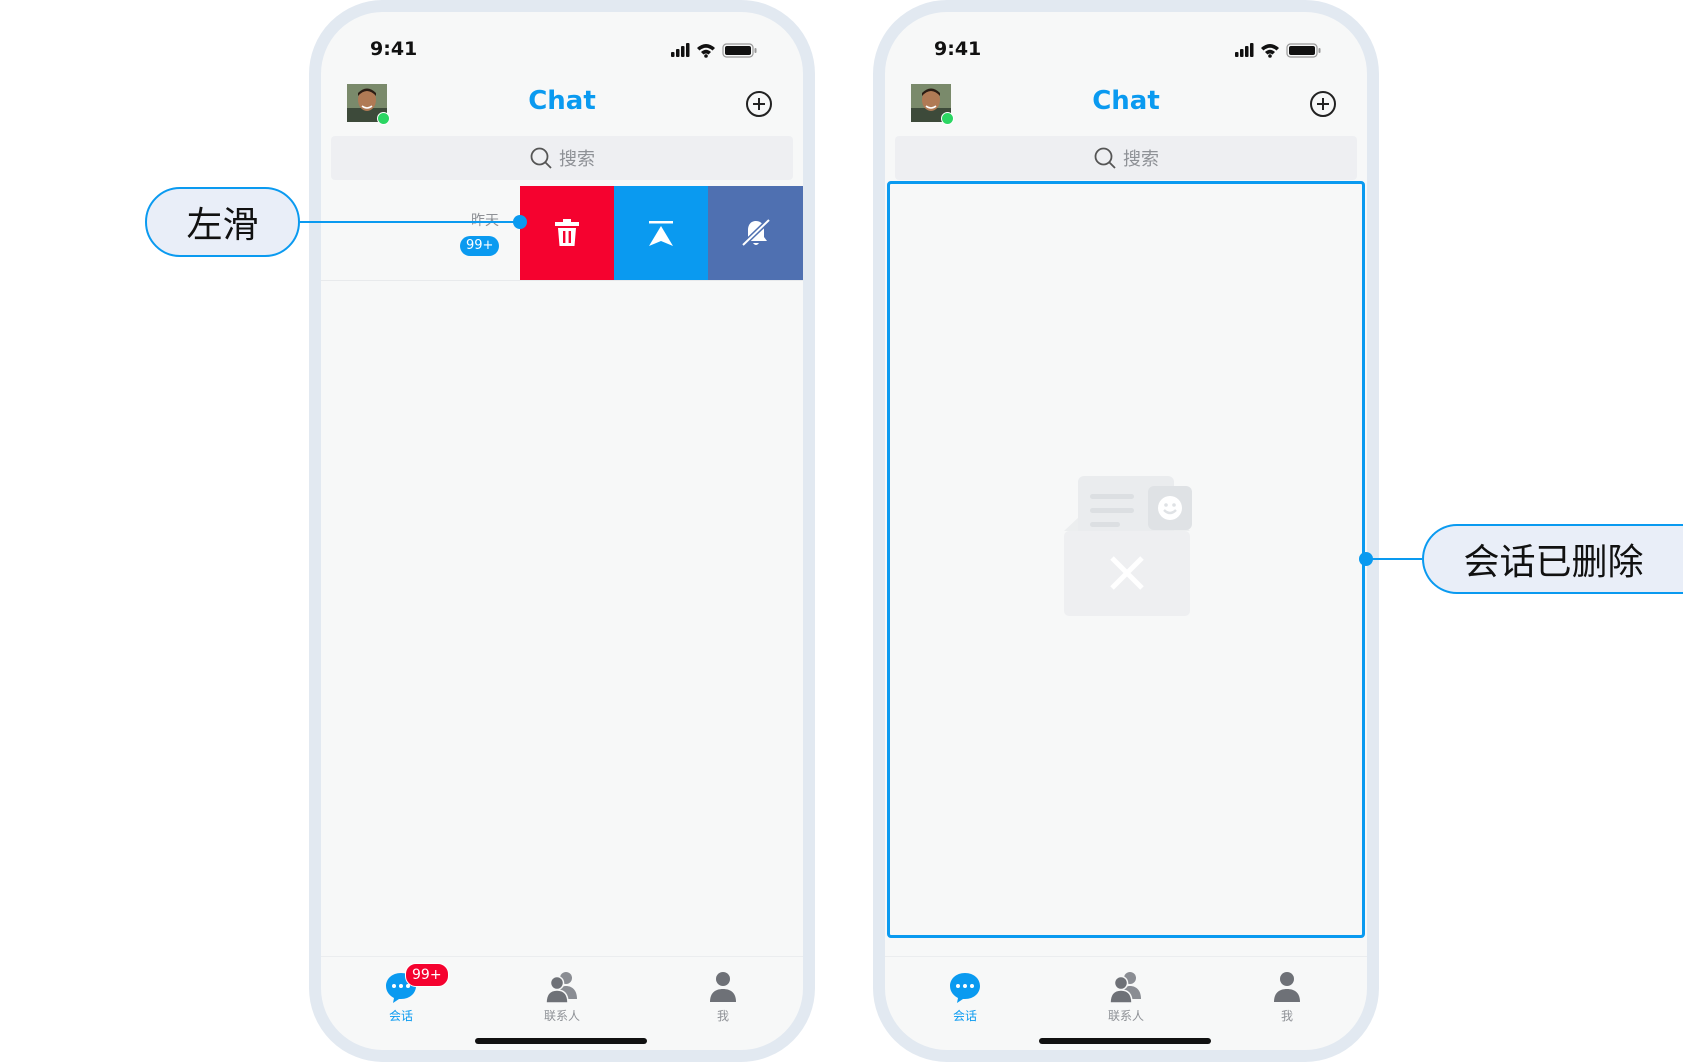 The image size is (1683, 1062). I want to click on mute-bell-icon, so click(756, 233).